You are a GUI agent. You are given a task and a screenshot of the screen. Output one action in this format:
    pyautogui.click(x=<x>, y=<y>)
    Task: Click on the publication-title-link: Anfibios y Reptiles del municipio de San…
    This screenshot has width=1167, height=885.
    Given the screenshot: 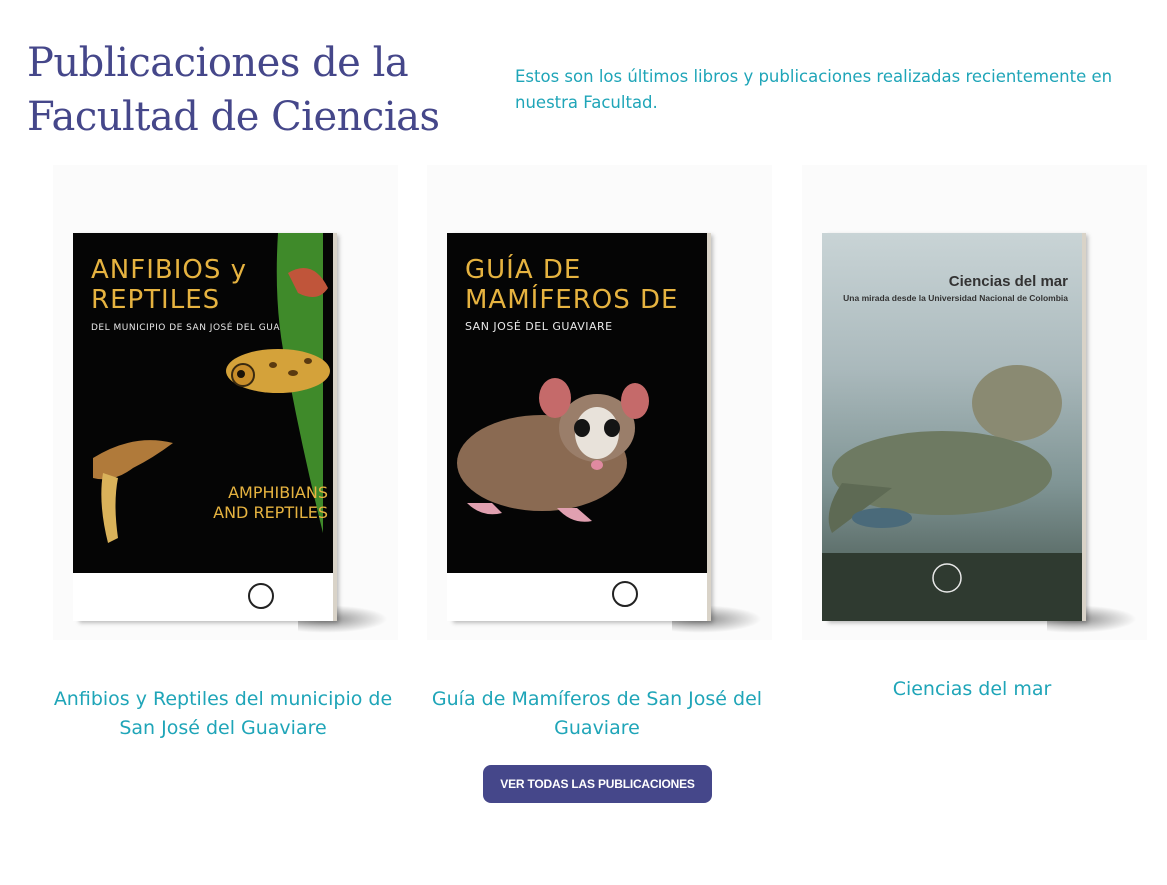 What is the action you would take?
    pyautogui.click(x=223, y=714)
    